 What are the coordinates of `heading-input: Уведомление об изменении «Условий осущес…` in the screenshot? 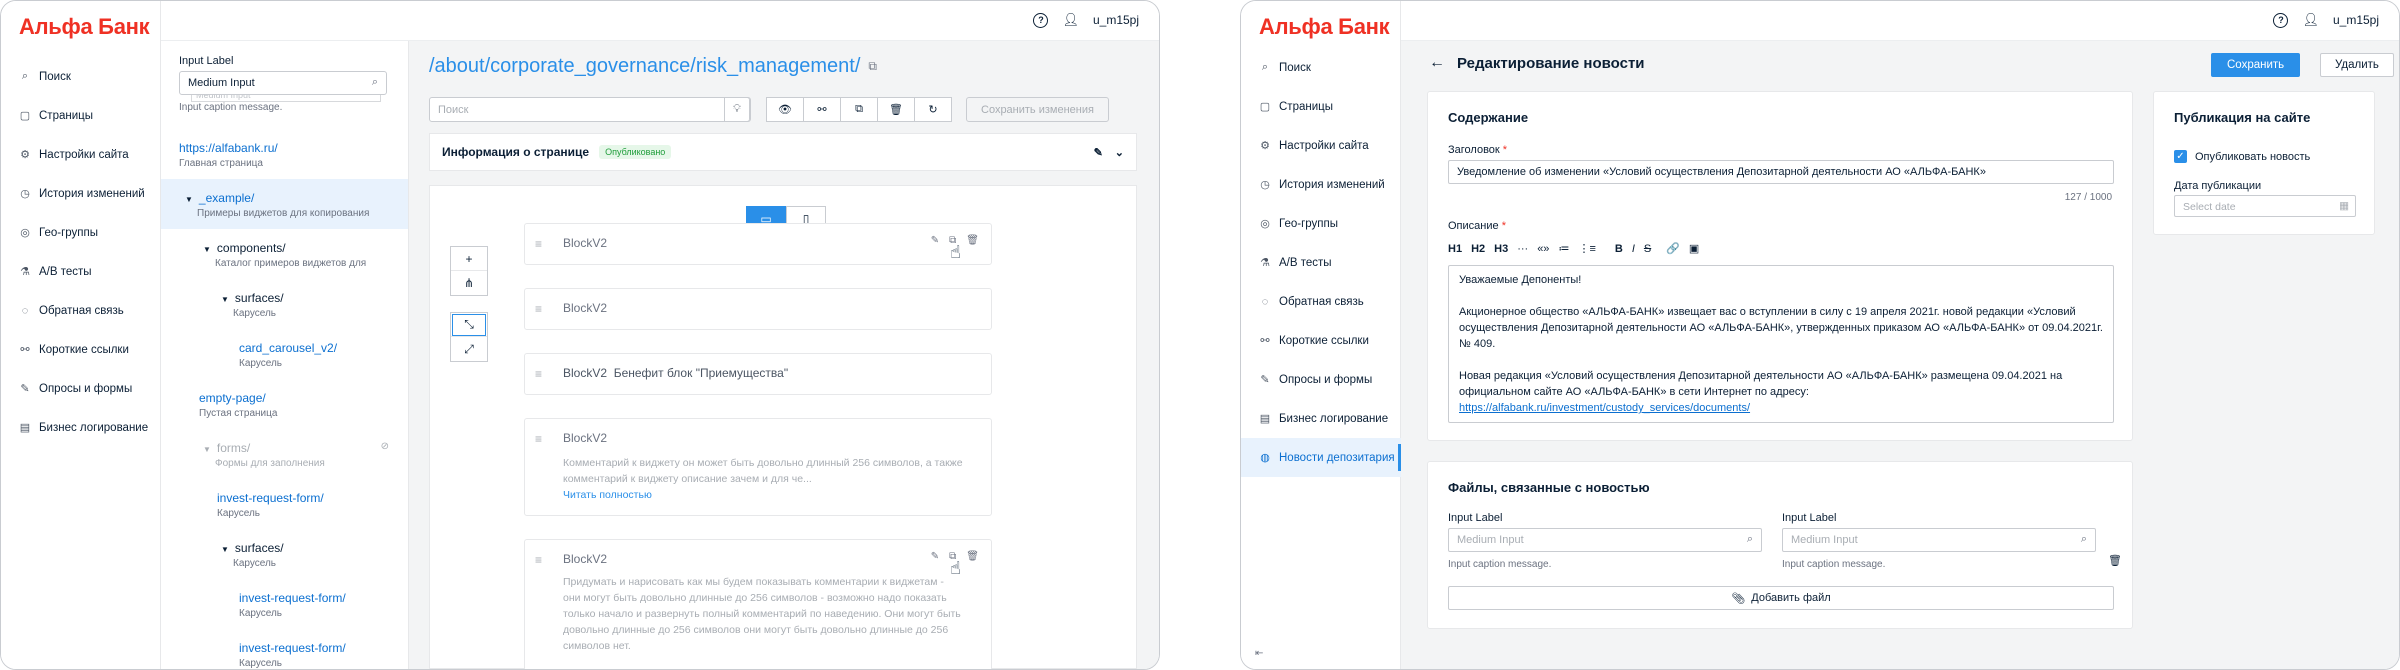 It's located at (1781, 172).